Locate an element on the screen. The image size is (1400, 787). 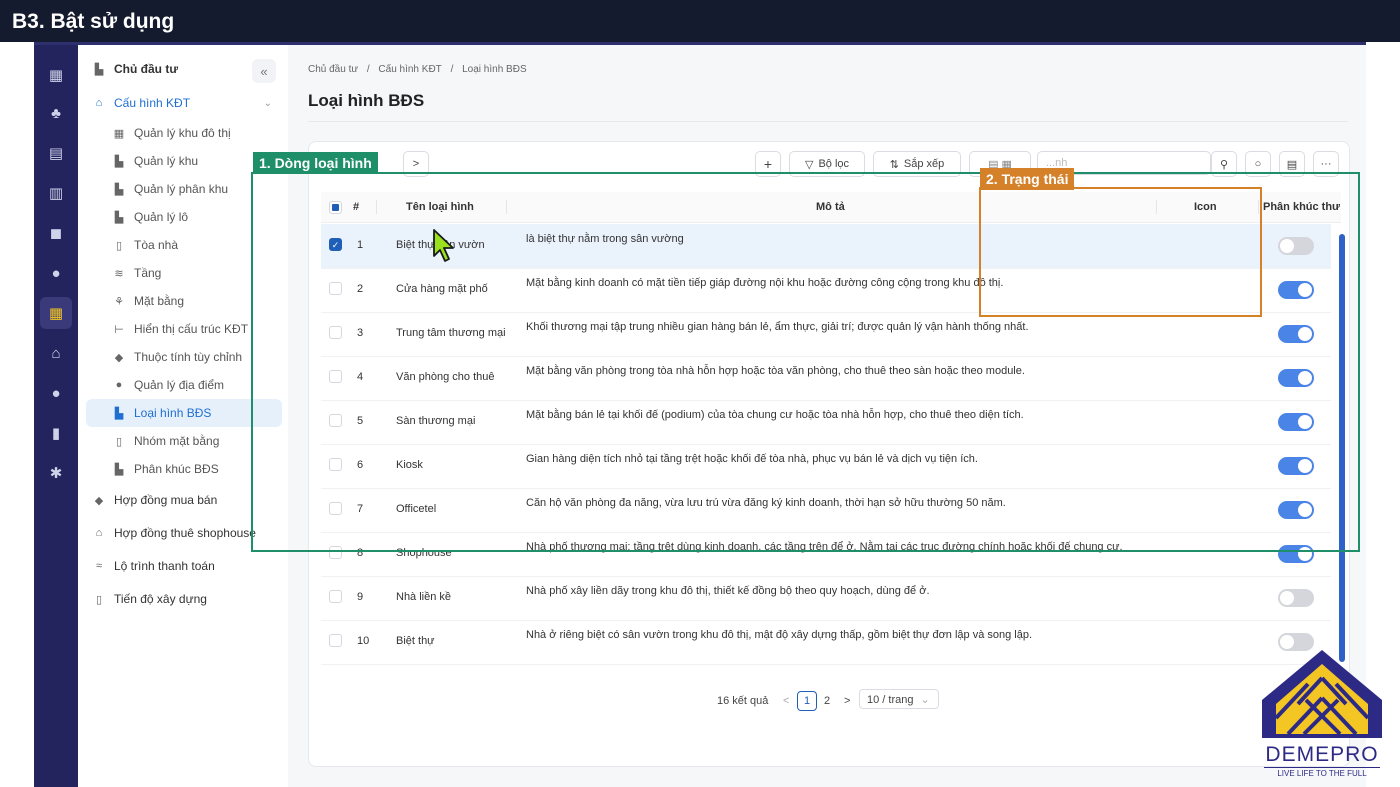
page-1-button: 1 is located at coordinates (807, 701).